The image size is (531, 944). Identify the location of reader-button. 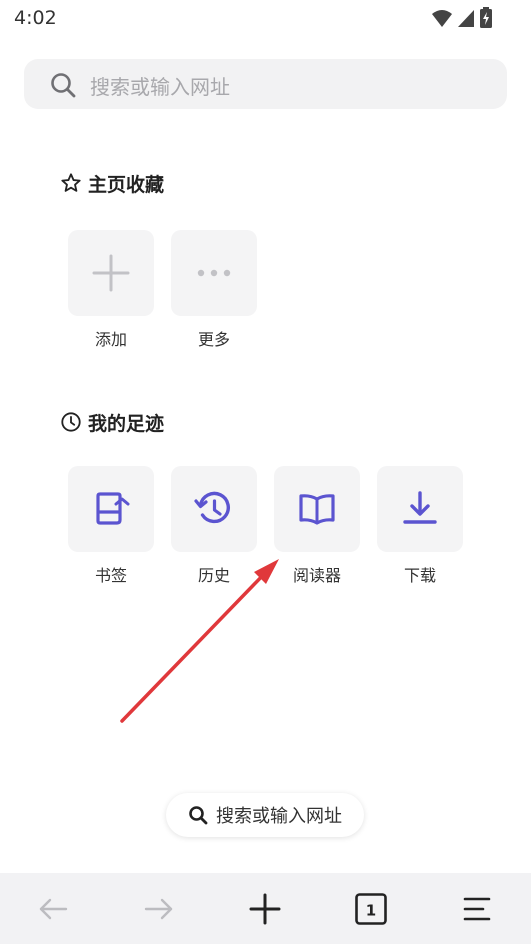
(317, 509).